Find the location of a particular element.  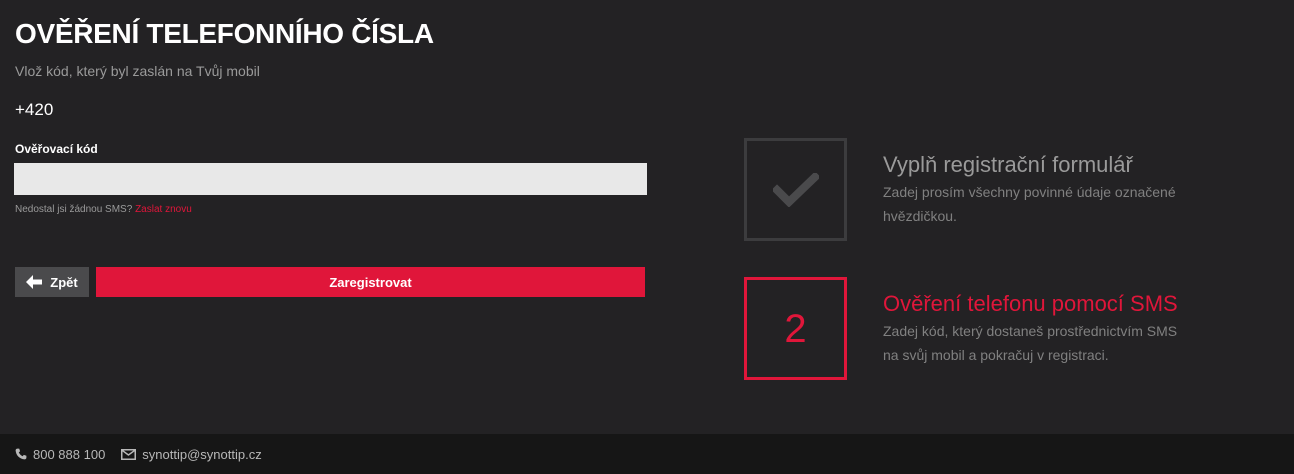

footer-phone: 800 888 100 is located at coordinates (60, 454).